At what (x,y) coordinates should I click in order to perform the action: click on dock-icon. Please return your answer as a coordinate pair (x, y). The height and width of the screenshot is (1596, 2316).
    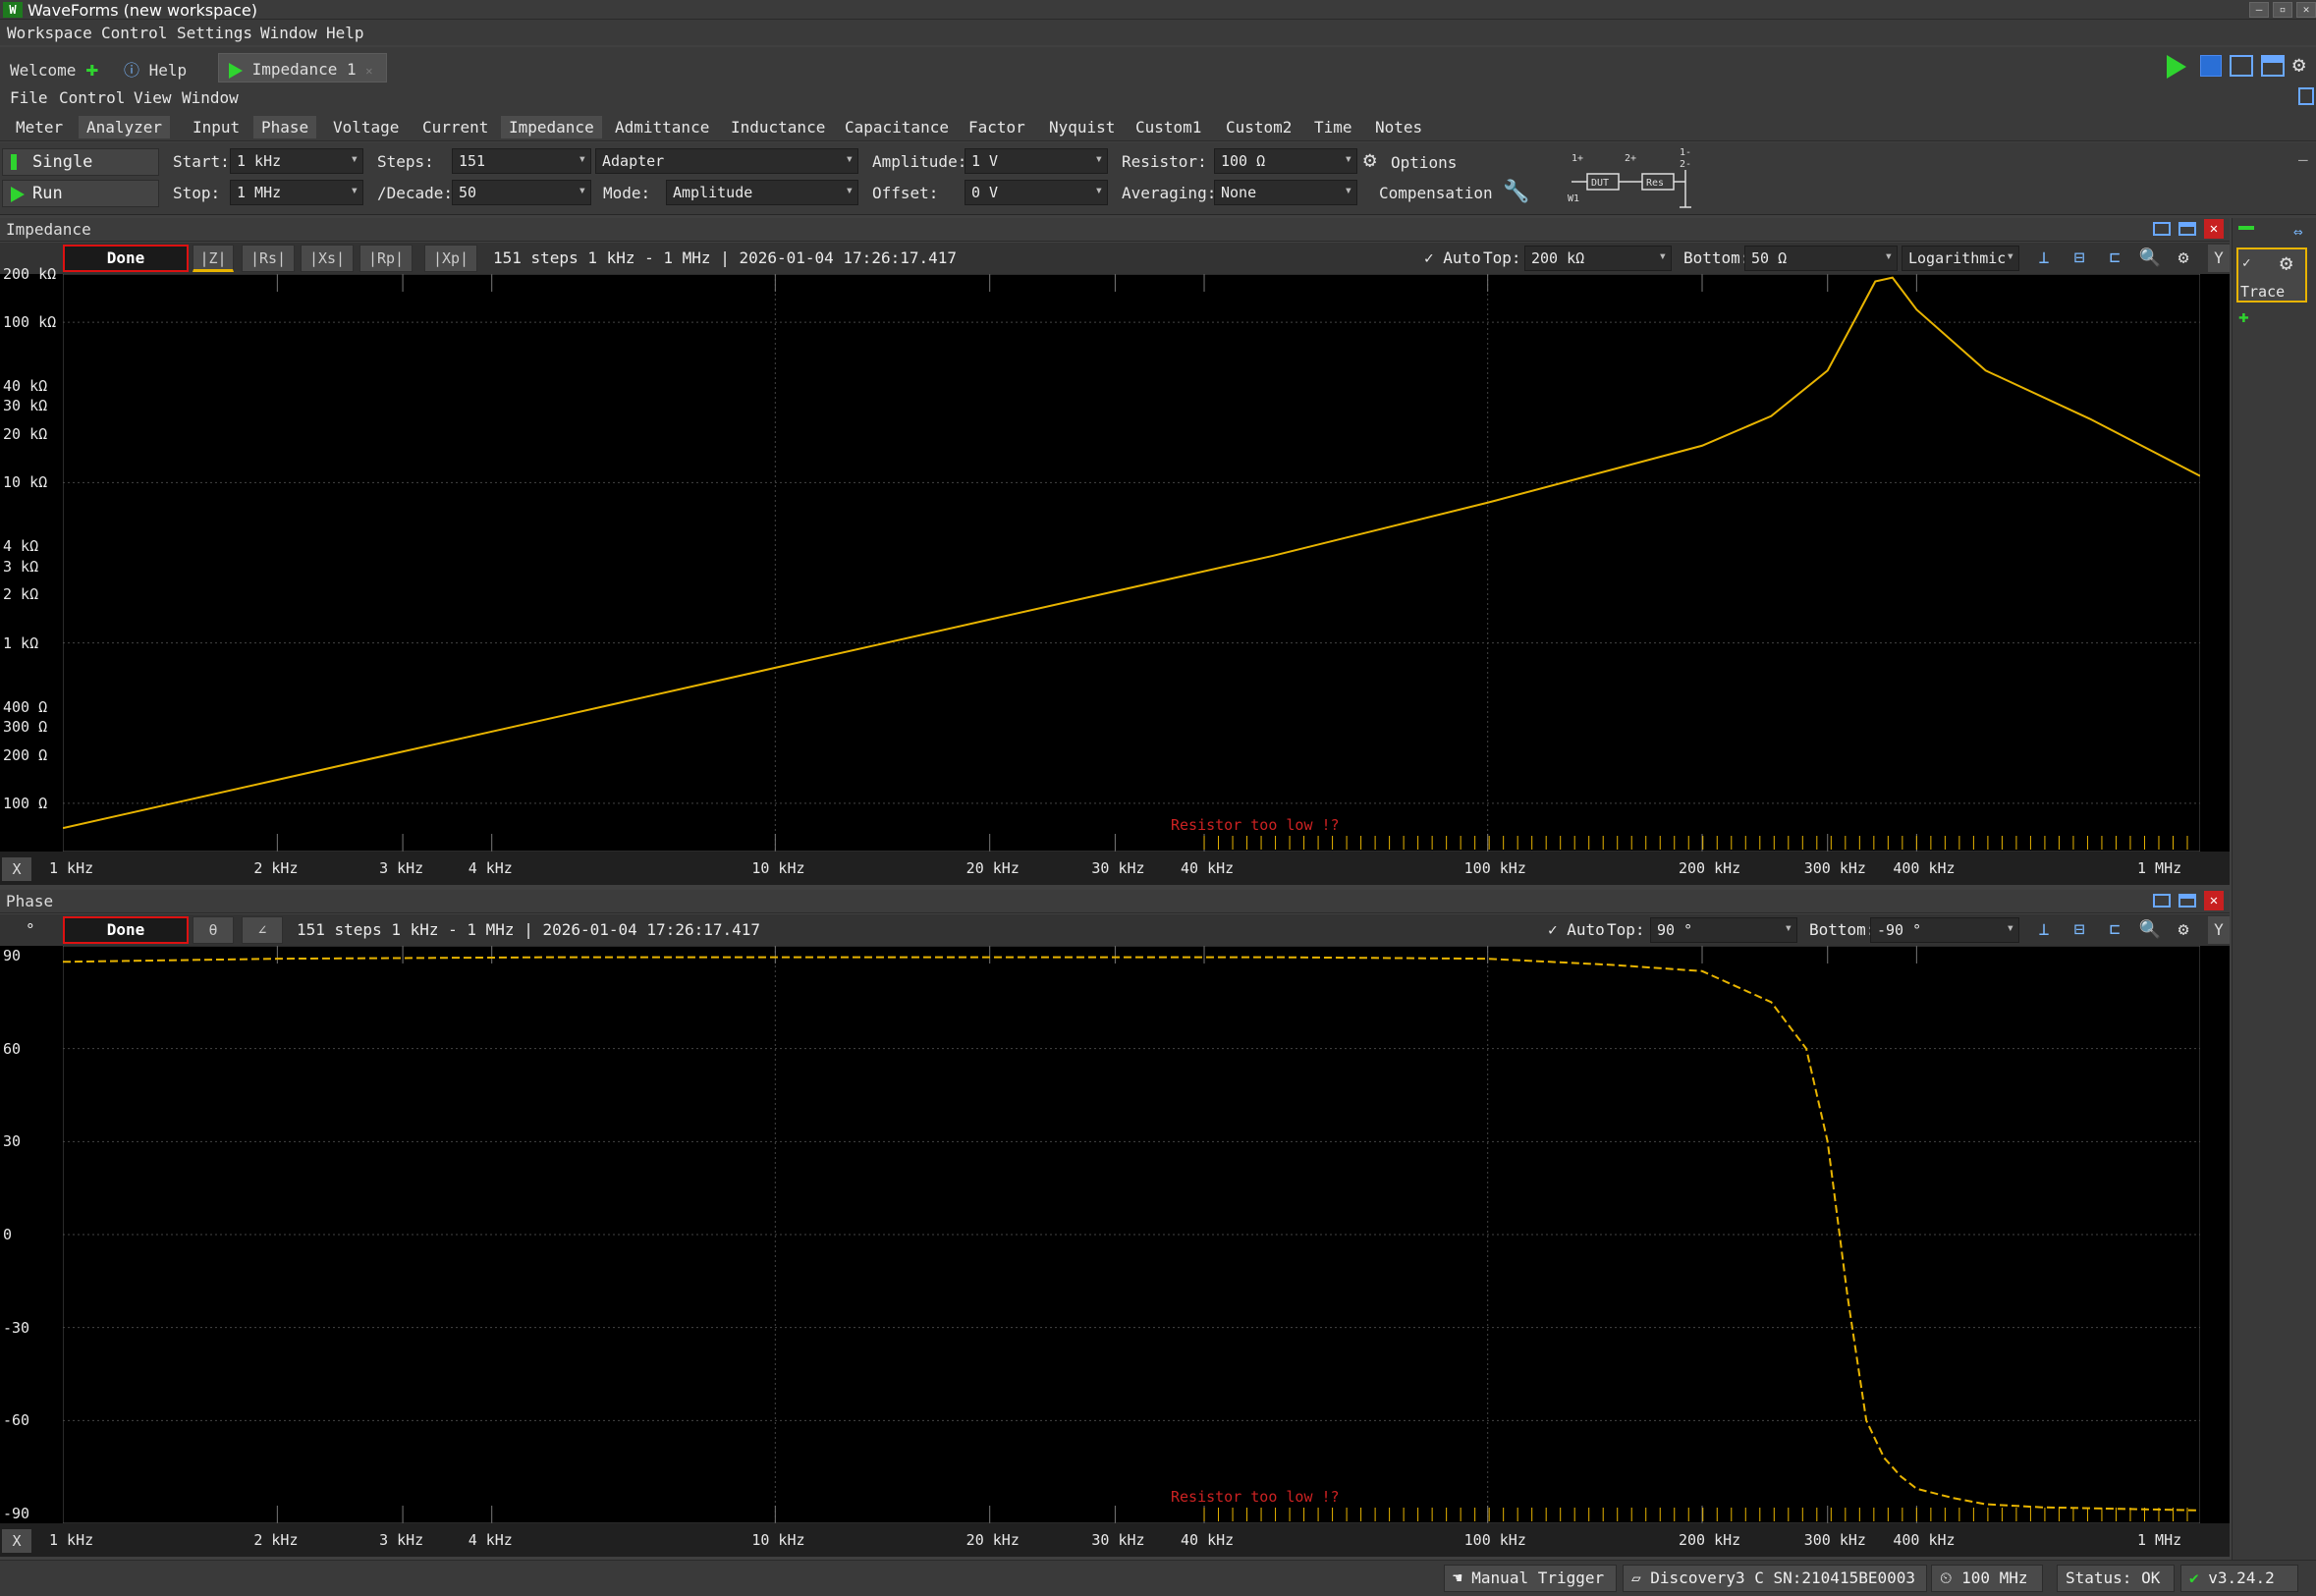
    Looking at the image, I should click on (2306, 96).